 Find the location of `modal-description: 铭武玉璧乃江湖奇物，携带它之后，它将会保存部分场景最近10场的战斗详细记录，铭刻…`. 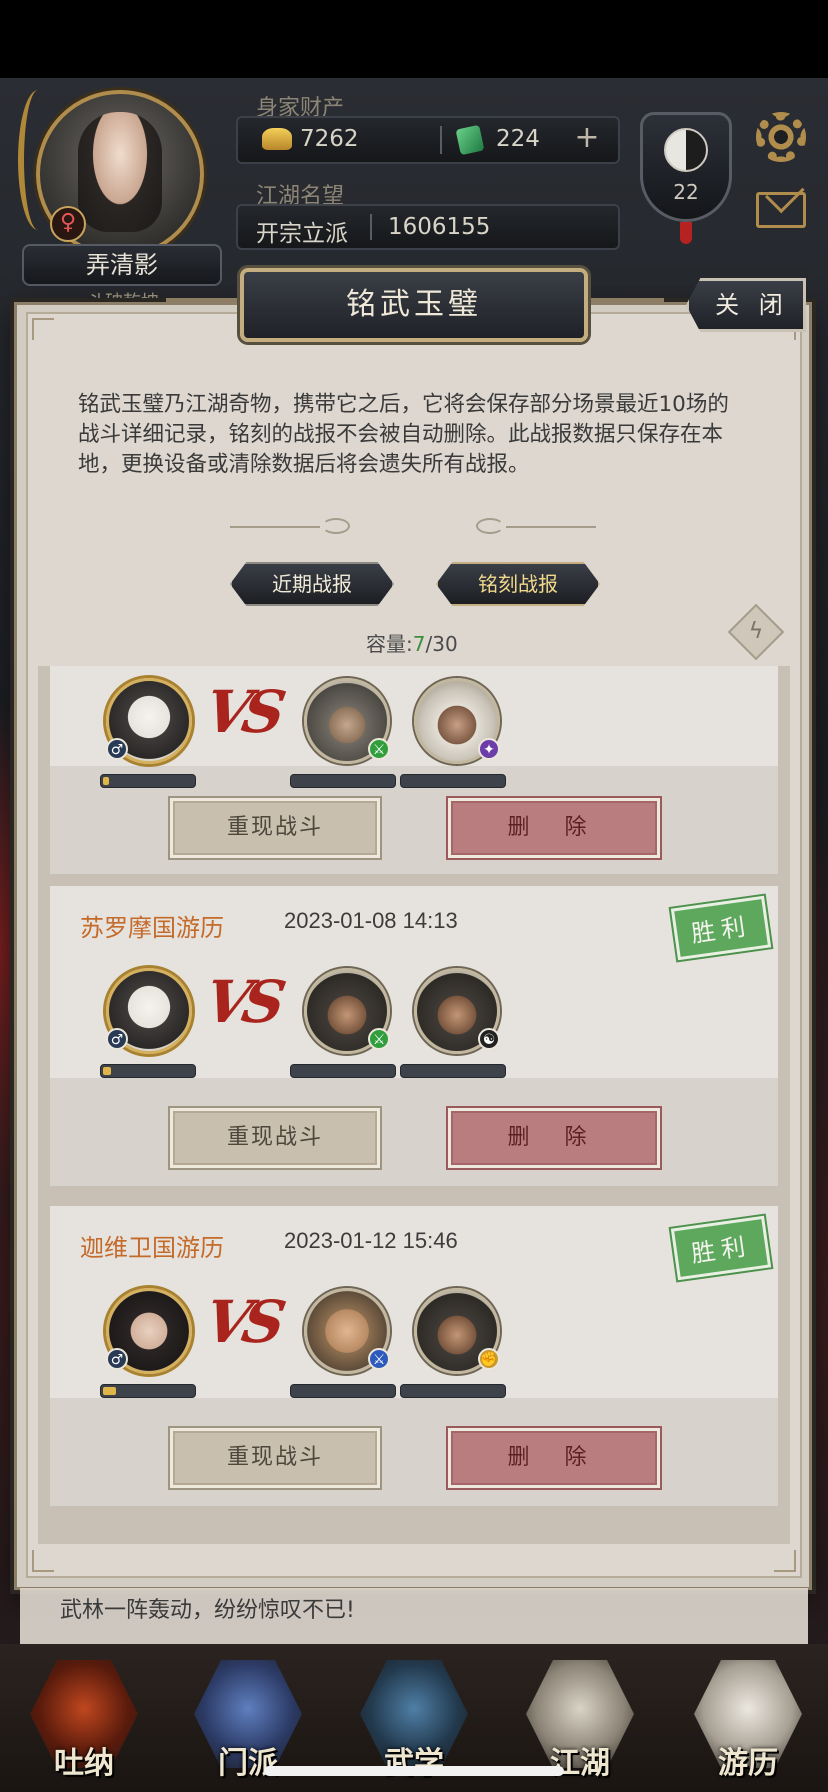

modal-description: 铭武玉璧乃江湖奇物，携带它之后，它将会保存部分场景最近10场的战斗详细记录，铭刻… is located at coordinates (403, 434).